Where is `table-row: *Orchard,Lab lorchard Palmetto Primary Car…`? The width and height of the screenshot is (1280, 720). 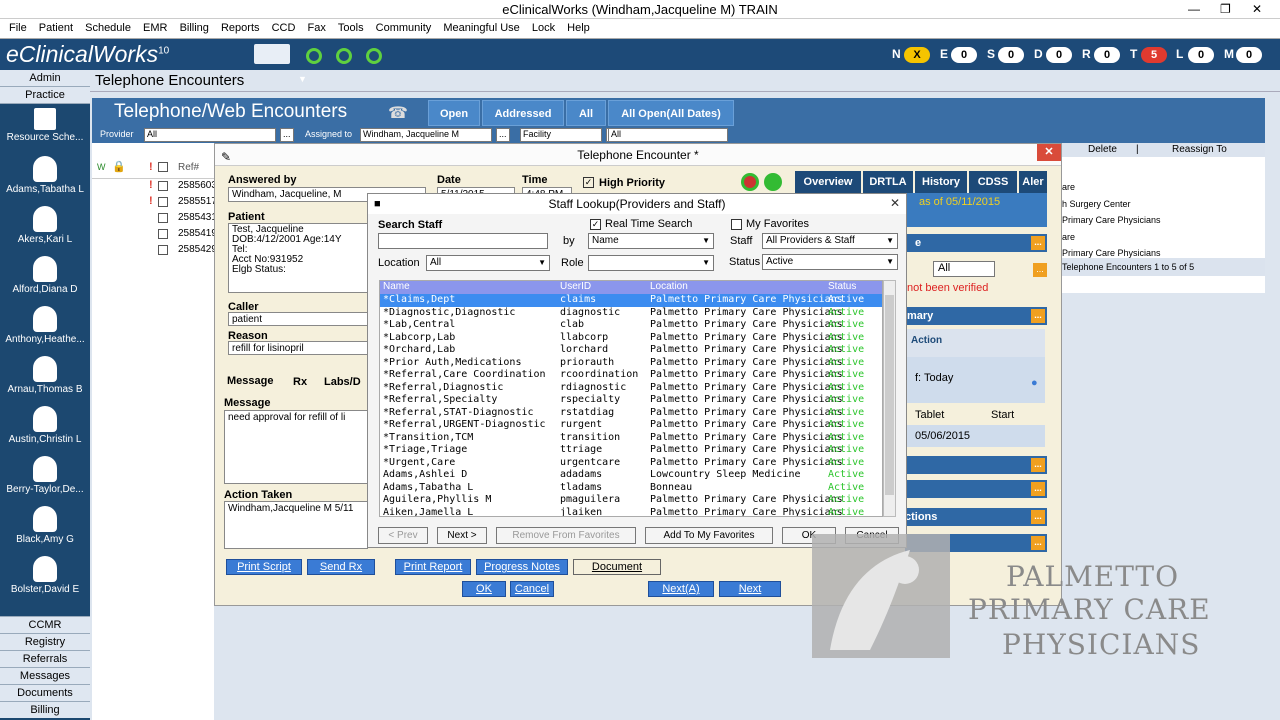
table-row: *Orchard,Lab lorchard Palmetto Primary Car… is located at coordinates (631, 350).